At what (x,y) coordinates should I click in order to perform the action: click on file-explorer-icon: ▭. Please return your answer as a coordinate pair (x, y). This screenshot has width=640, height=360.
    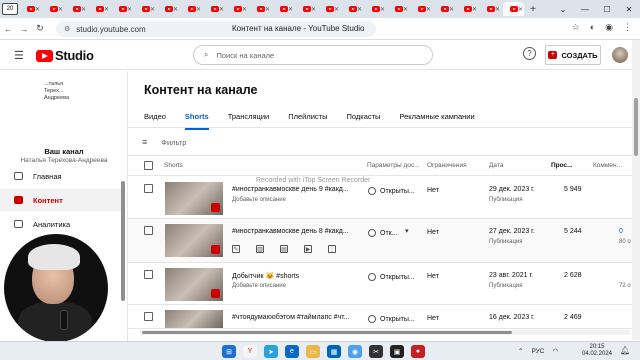
    Looking at the image, I should click on (313, 351).